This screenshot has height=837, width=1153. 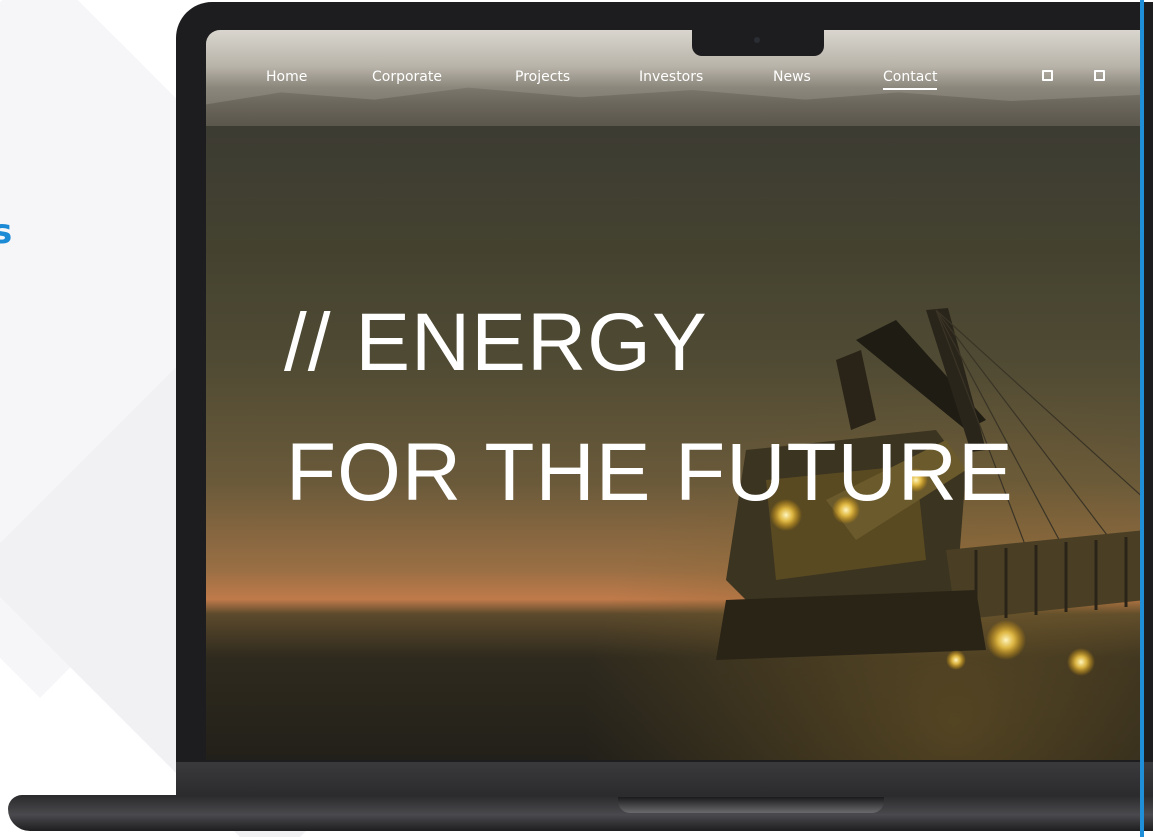 I want to click on nav-item-investors: Investors, so click(x=671, y=77).